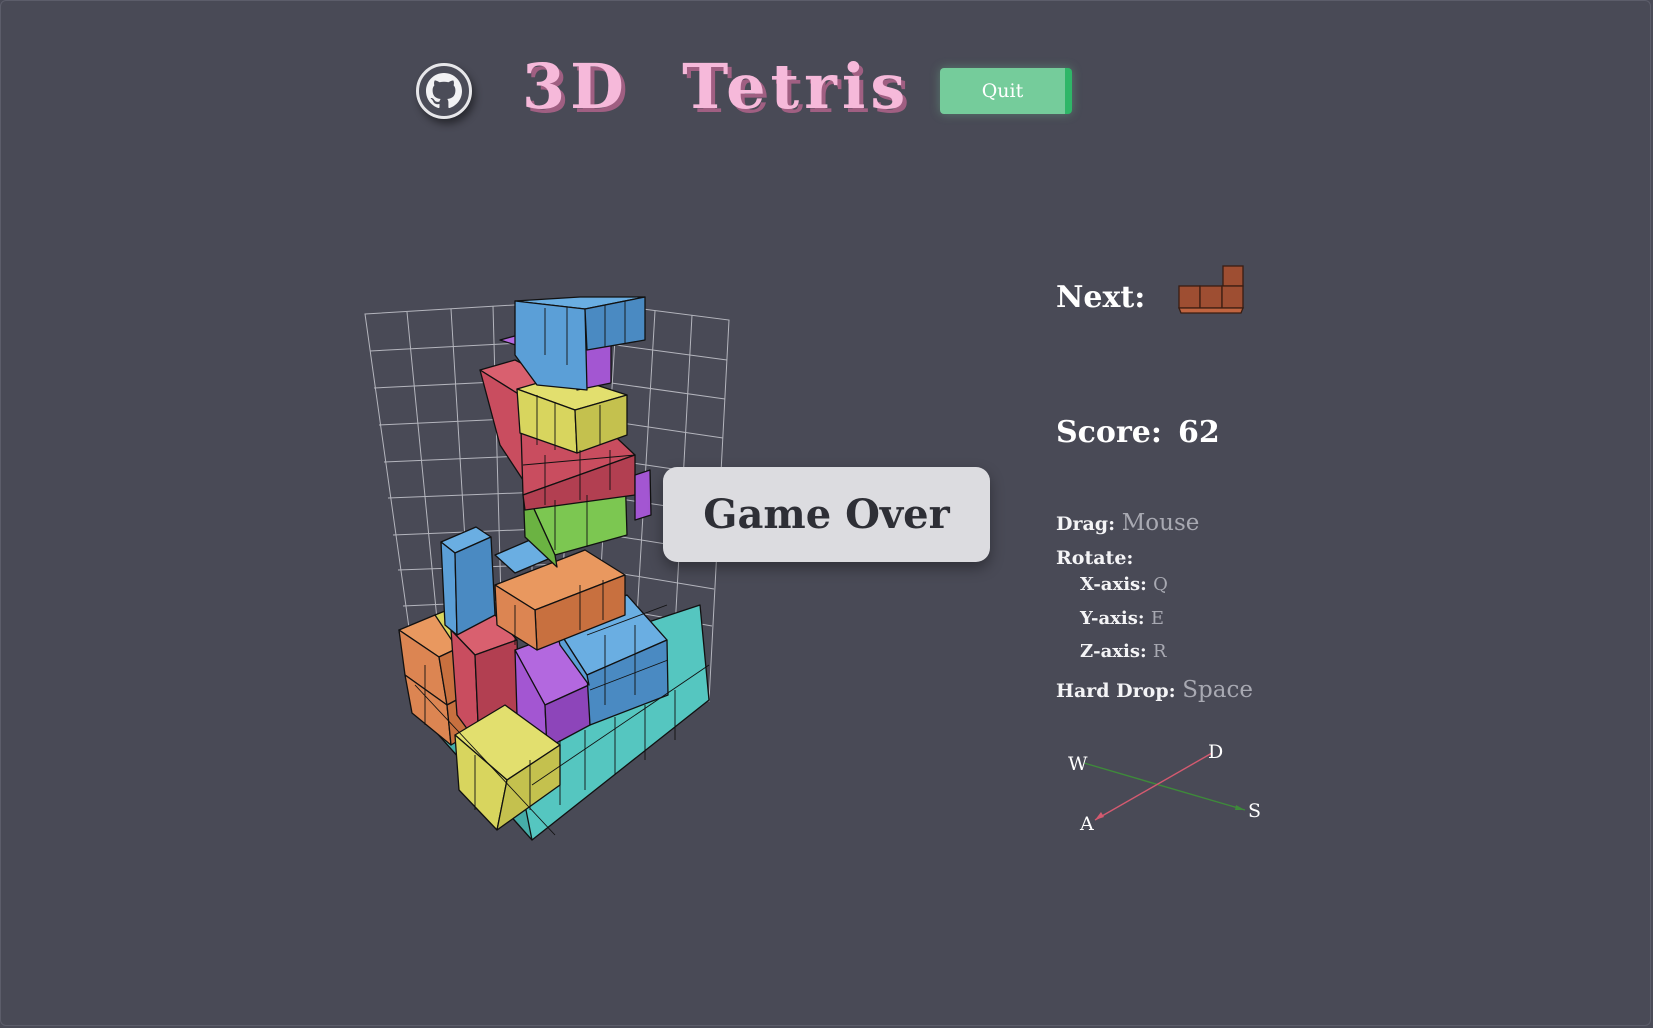 The image size is (1653, 1028). Describe the element at coordinates (1160, 523) in the screenshot. I see `control-drag-value: Mouse` at that location.